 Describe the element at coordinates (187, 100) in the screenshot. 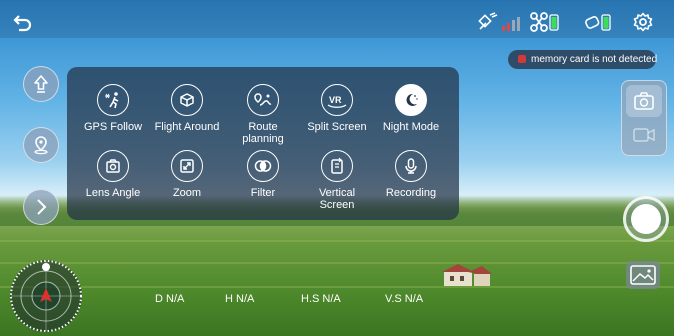

I see `flight-around-icon` at that location.